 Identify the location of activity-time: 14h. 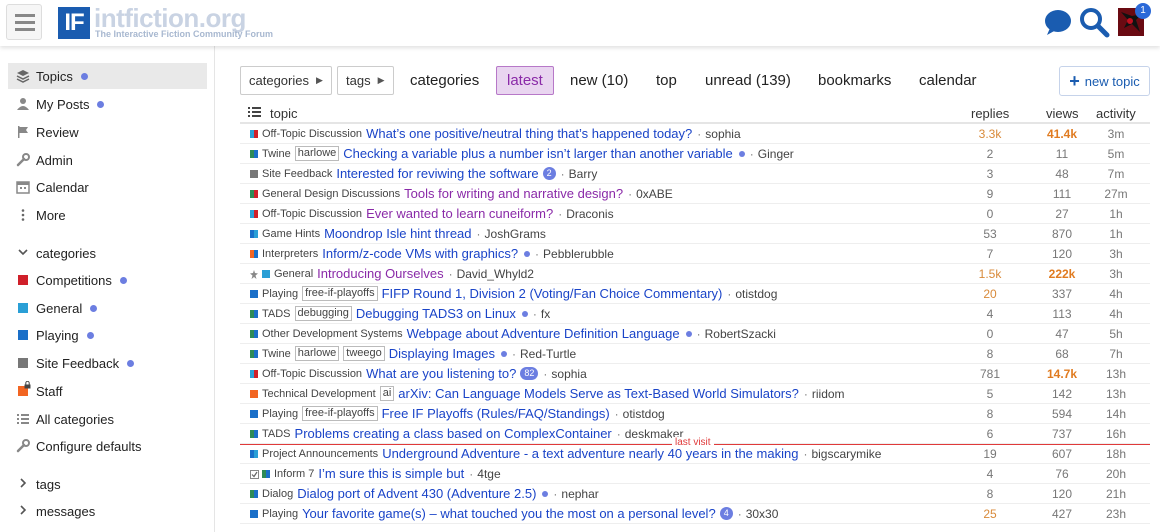
(1116, 414).